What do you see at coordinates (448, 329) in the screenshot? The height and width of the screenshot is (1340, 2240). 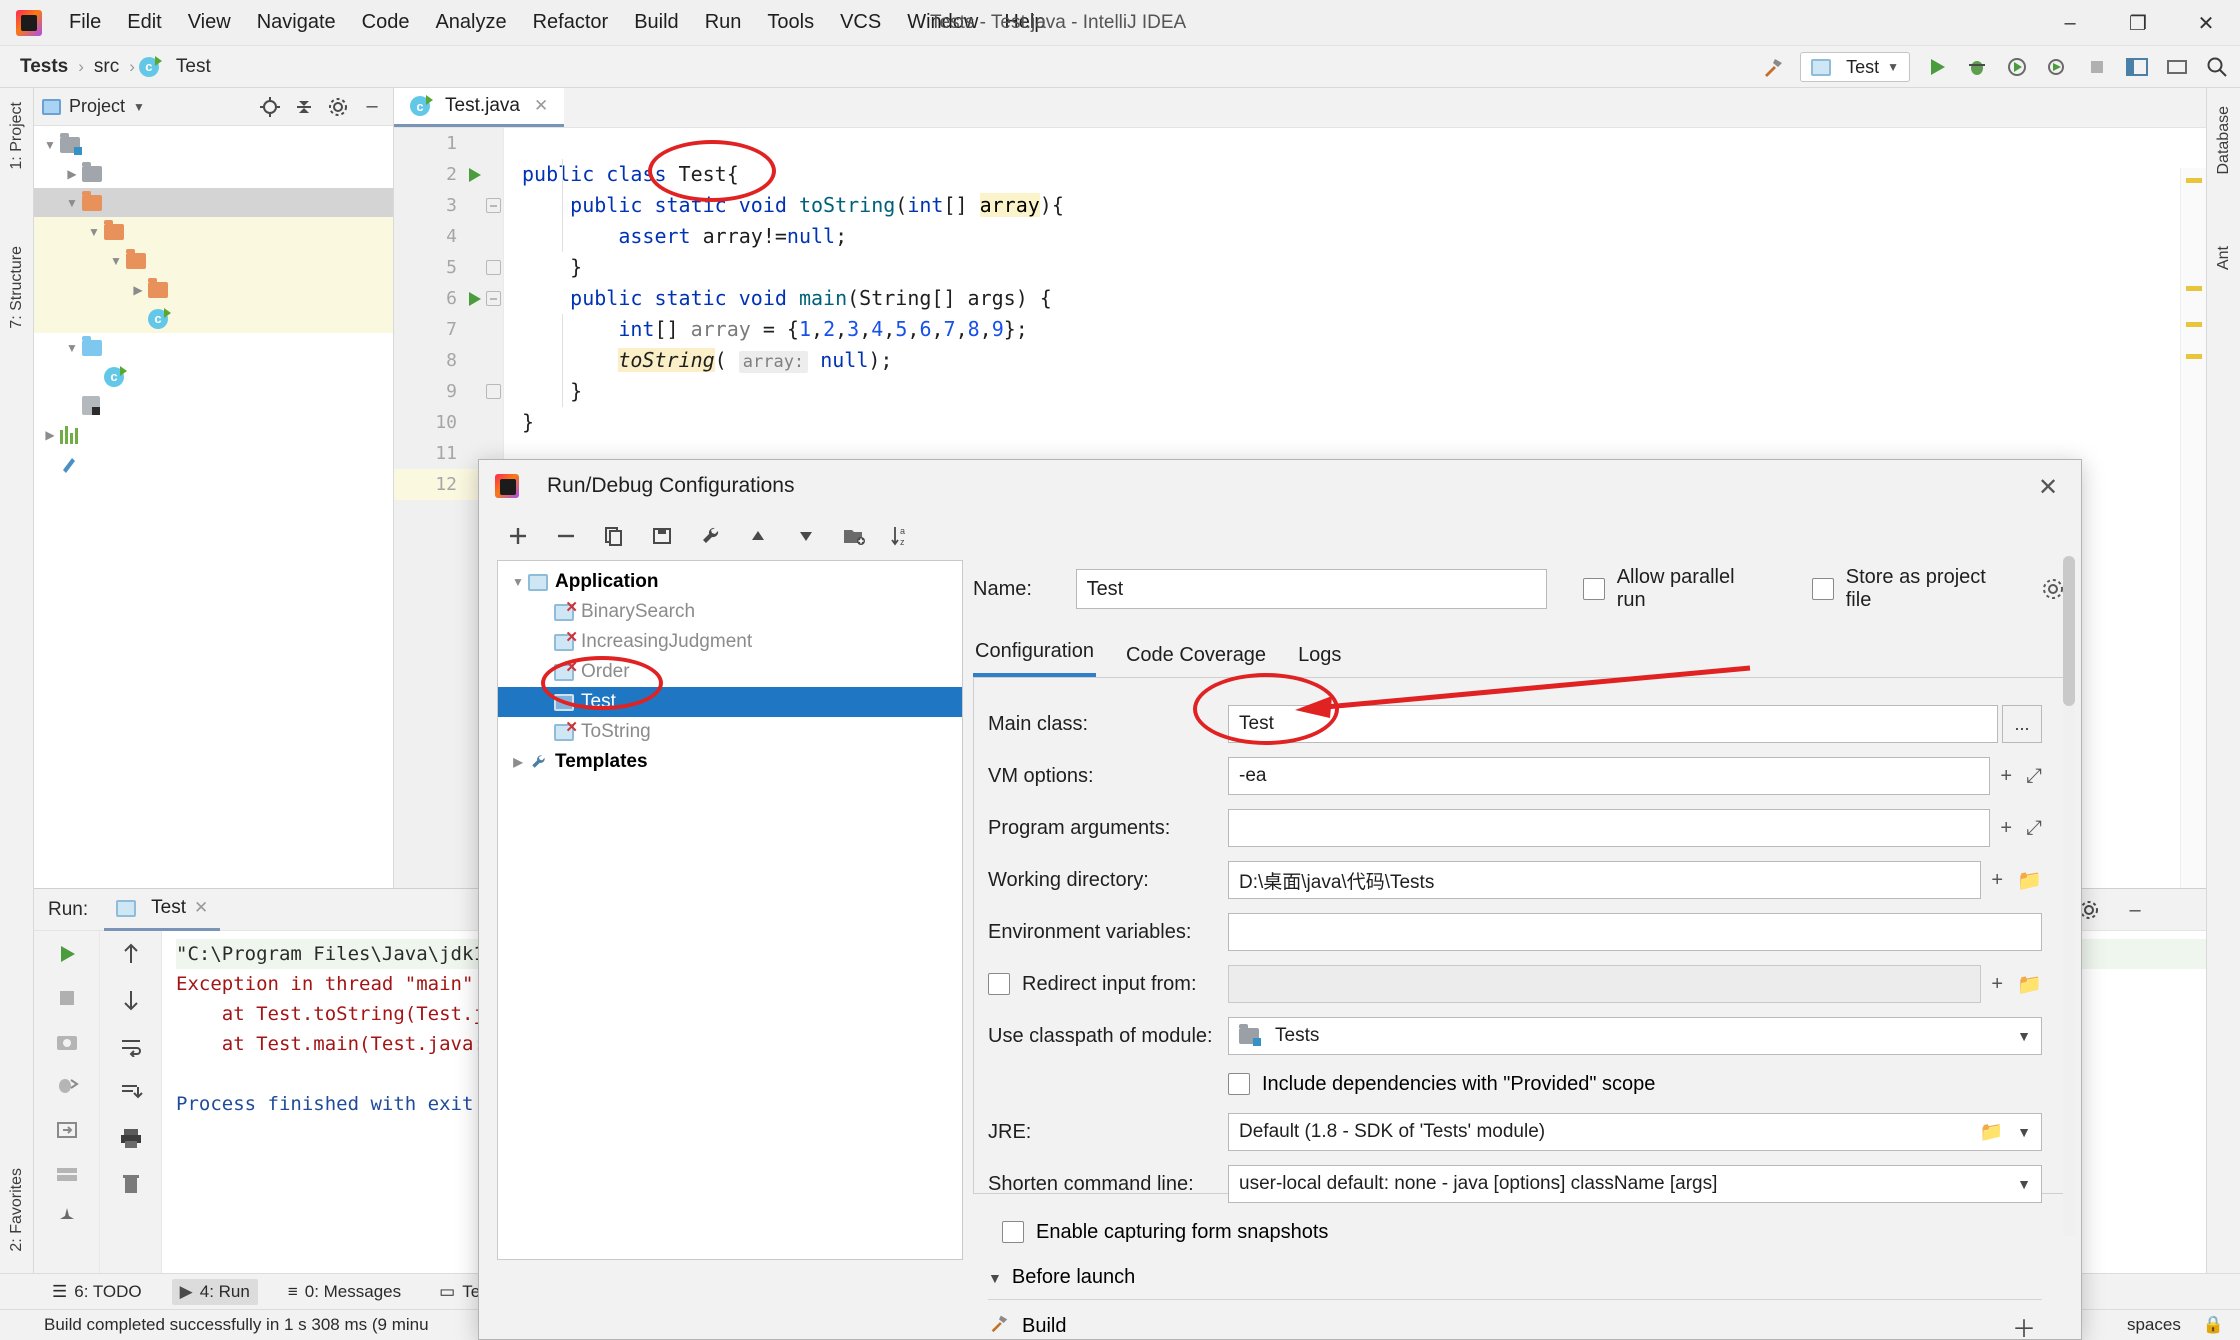 I see `gutter-line: 7` at bounding box center [448, 329].